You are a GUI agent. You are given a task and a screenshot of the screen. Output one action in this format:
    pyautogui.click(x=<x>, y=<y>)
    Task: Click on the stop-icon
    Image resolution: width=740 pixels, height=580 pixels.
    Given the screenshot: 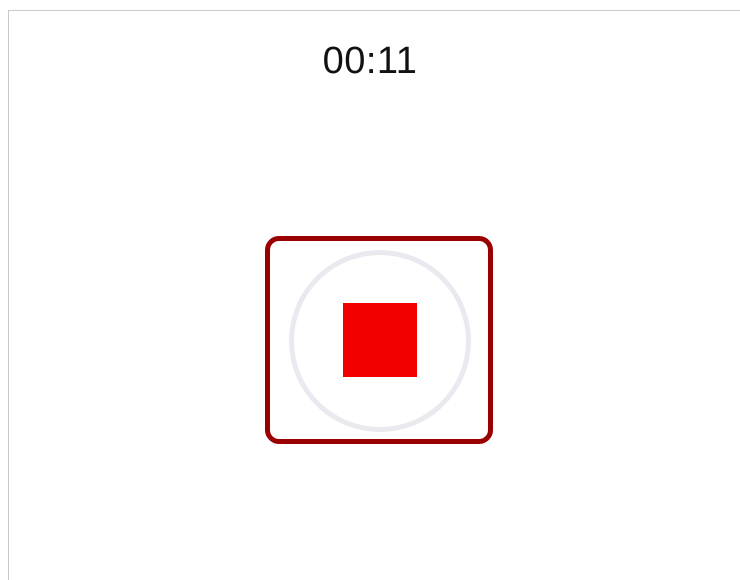 What is the action you would take?
    pyautogui.click(x=380, y=340)
    